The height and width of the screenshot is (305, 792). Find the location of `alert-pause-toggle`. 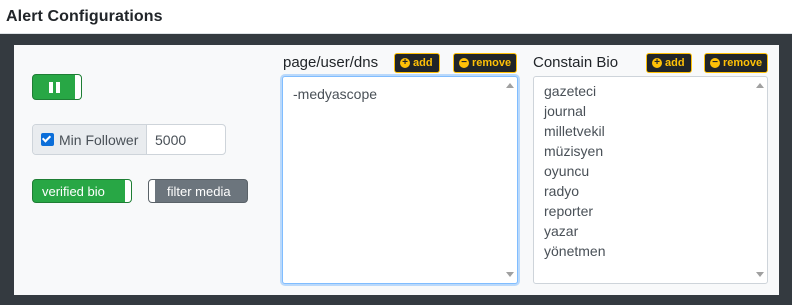

alert-pause-toggle is located at coordinates (57, 87).